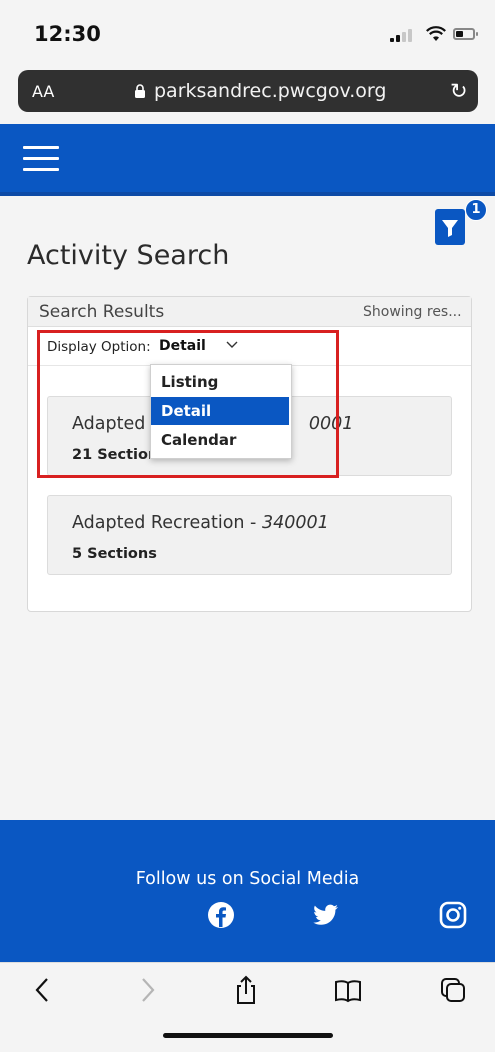  Describe the element at coordinates (405, 35) in the screenshot. I see `cellular-signal-icon` at that location.